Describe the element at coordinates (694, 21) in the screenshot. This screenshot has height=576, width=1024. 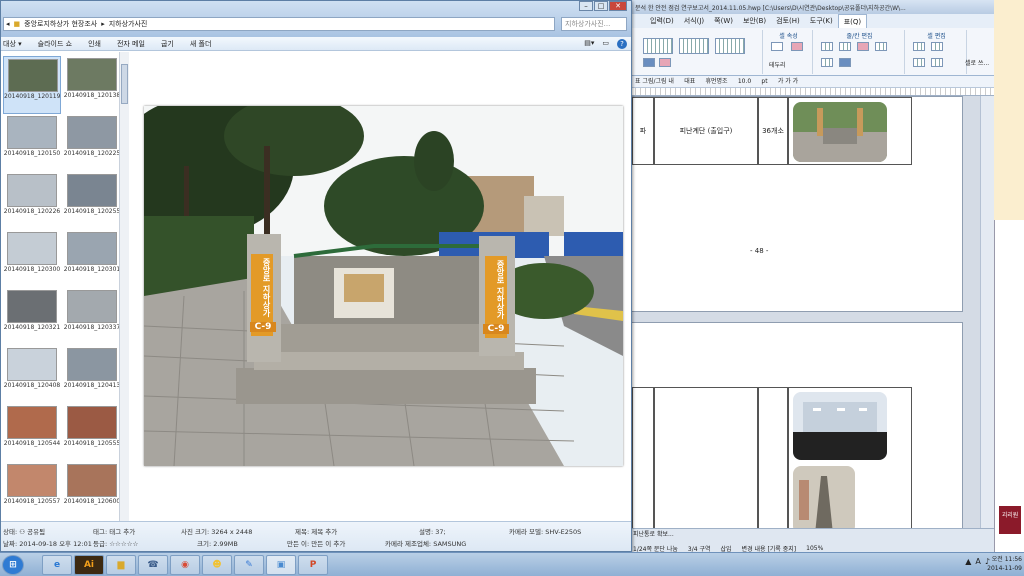
I see `menu-format: 서식(J)` at that location.